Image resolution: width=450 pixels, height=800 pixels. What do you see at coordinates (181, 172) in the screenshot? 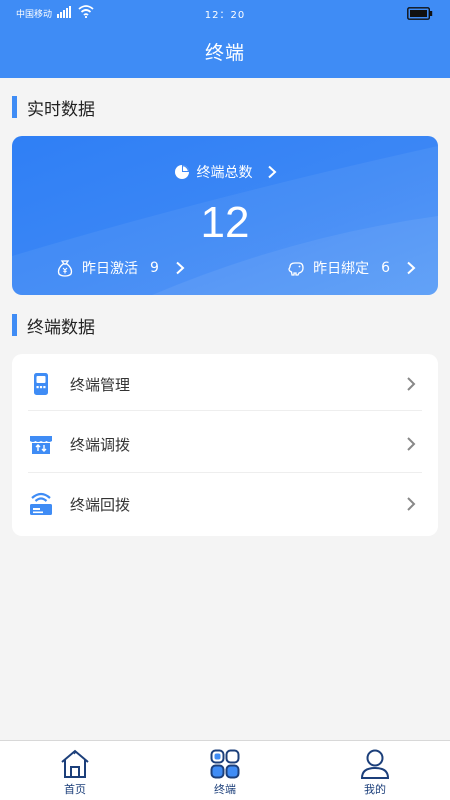
I see `pie-chart-icon` at bounding box center [181, 172].